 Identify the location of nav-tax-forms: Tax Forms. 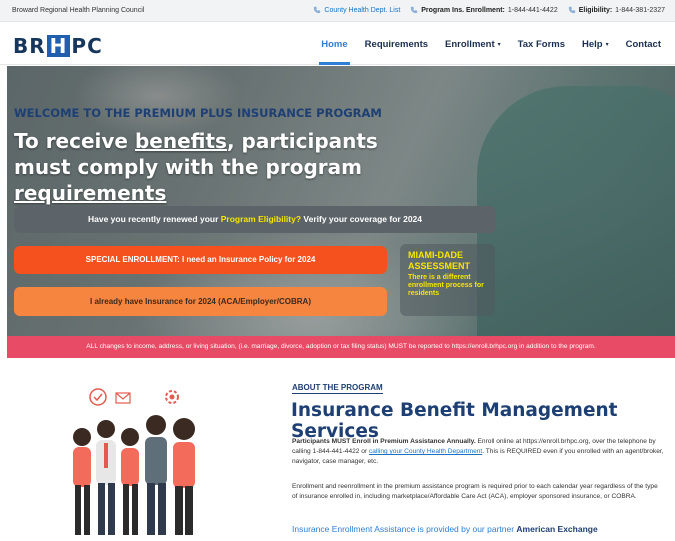
(541, 44).